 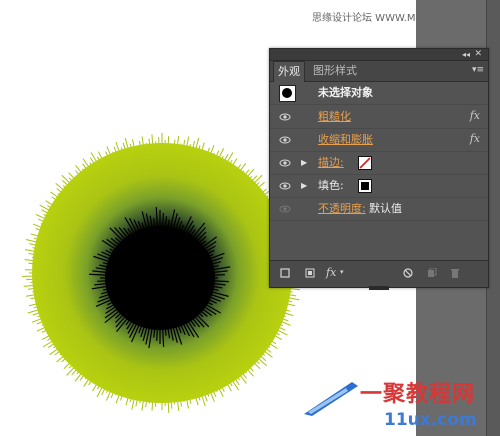 What do you see at coordinates (285, 209) in the screenshot?
I see `visibility-eye-icon-dim` at bounding box center [285, 209].